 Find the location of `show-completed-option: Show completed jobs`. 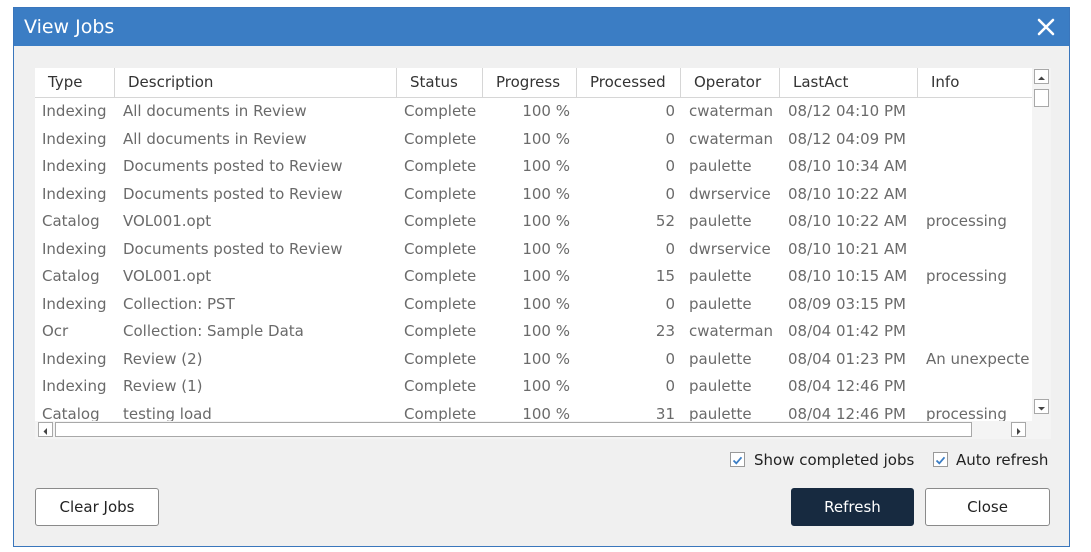

show-completed-option: Show completed jobs is located at coordinates (825, 460).